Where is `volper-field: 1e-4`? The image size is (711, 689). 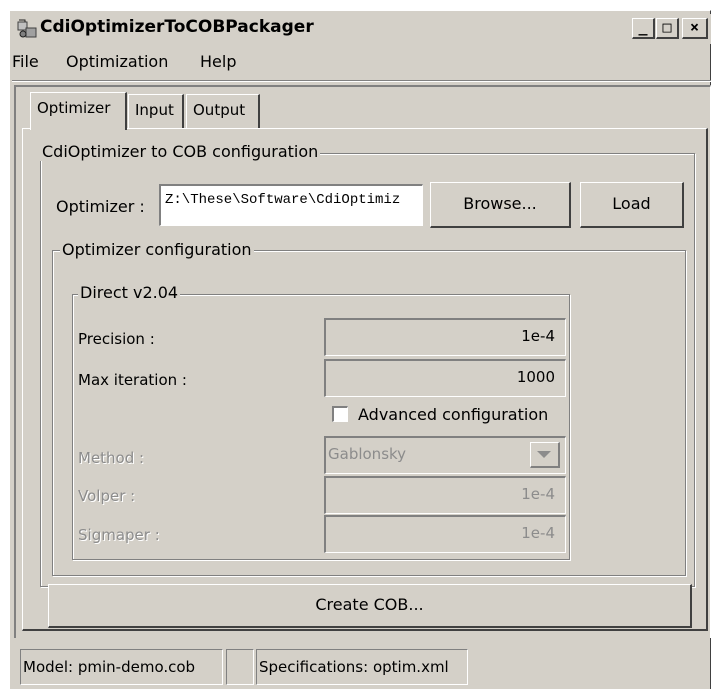
volper-field: 1e-4 is located at coordinates (445, 495).